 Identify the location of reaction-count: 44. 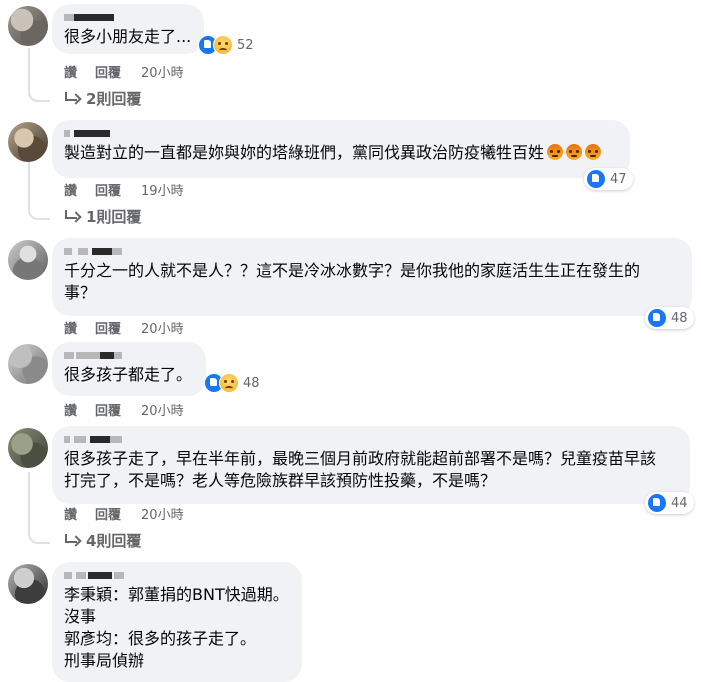
(679, 503).